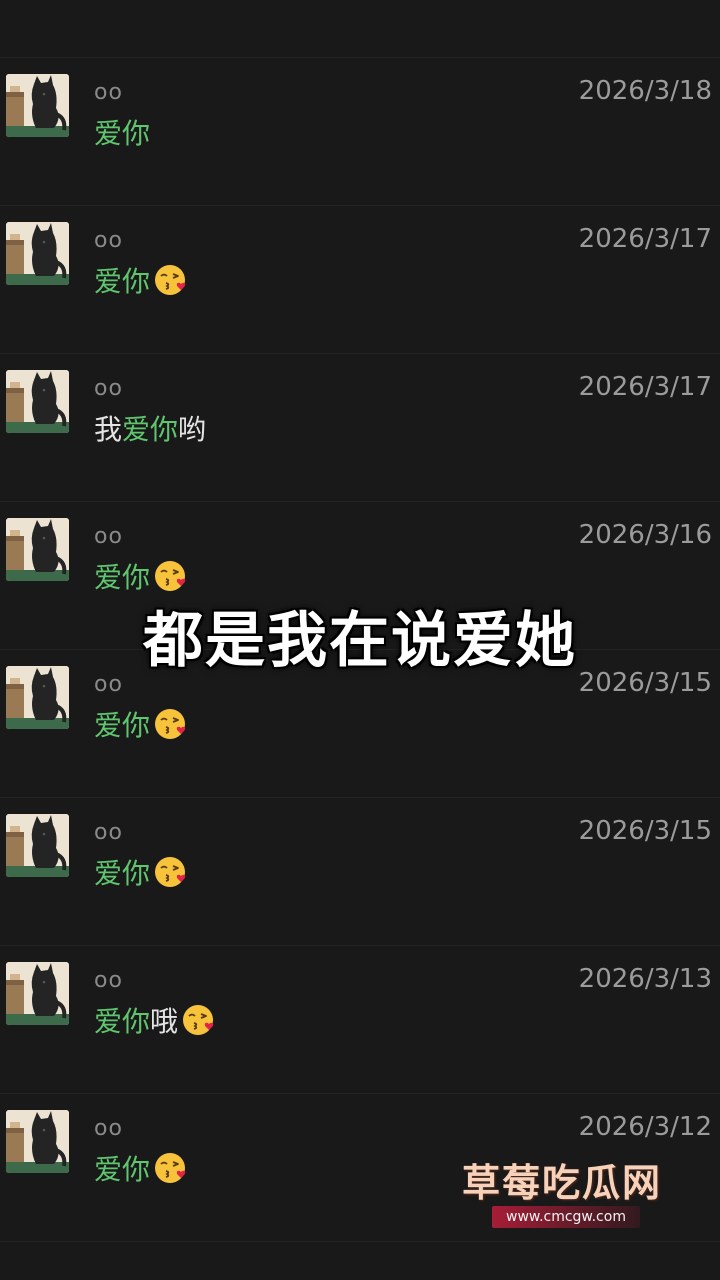 The width and height of the screenshot is (720, 1280). I want to click on list-item: oo 2026/3/13 爱你哦, so click(360, 1020).